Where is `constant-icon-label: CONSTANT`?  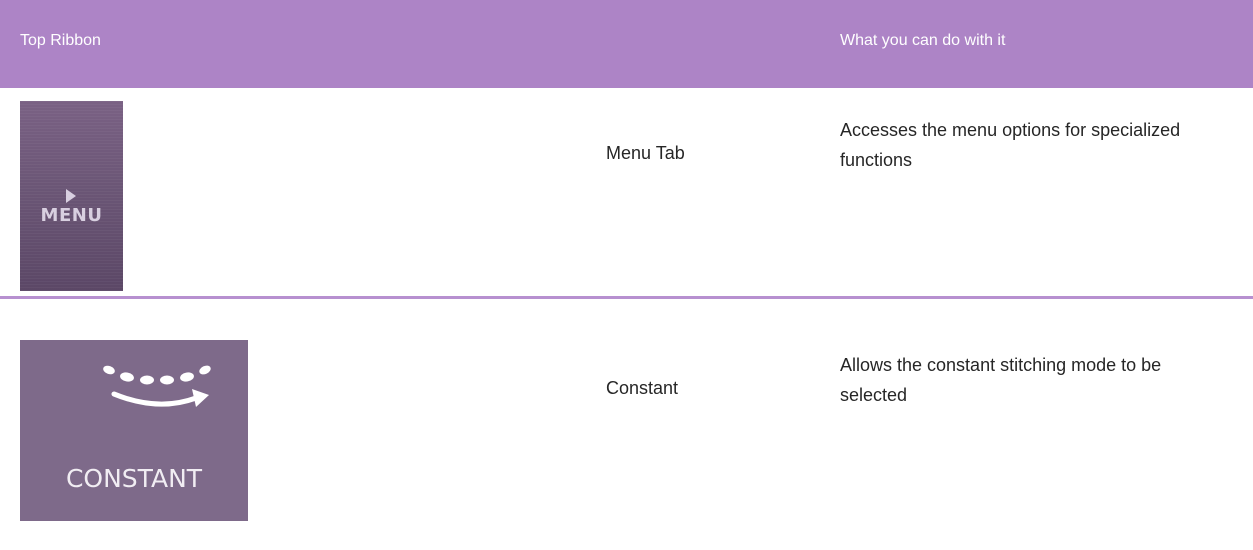 constant-icon-label: CONSTANT is located at coordinates (134, 478).